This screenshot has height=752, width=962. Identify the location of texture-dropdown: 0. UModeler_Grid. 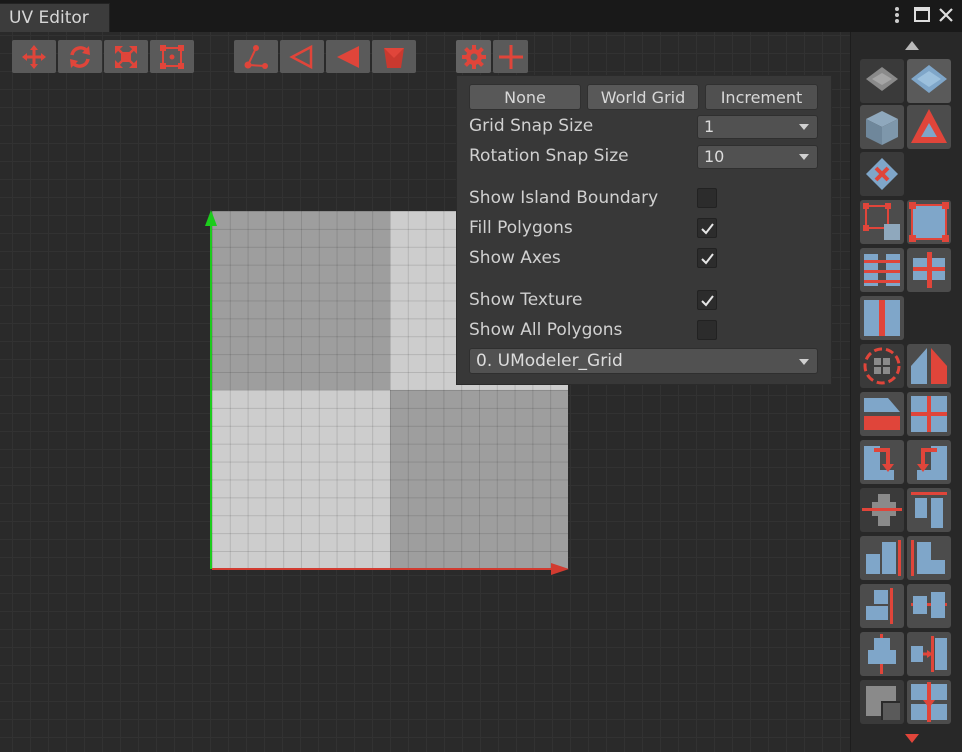
(643, 361).